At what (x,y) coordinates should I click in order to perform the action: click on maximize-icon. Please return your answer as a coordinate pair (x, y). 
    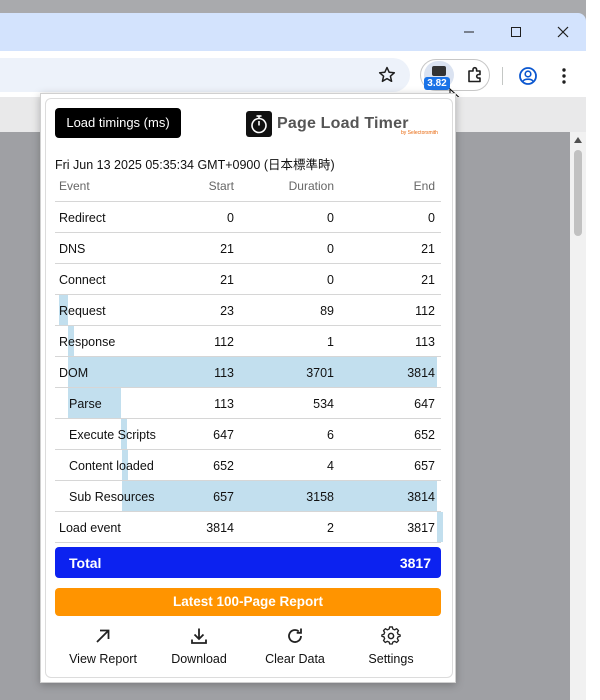
    Looking at the image, I should click on (516, 32).